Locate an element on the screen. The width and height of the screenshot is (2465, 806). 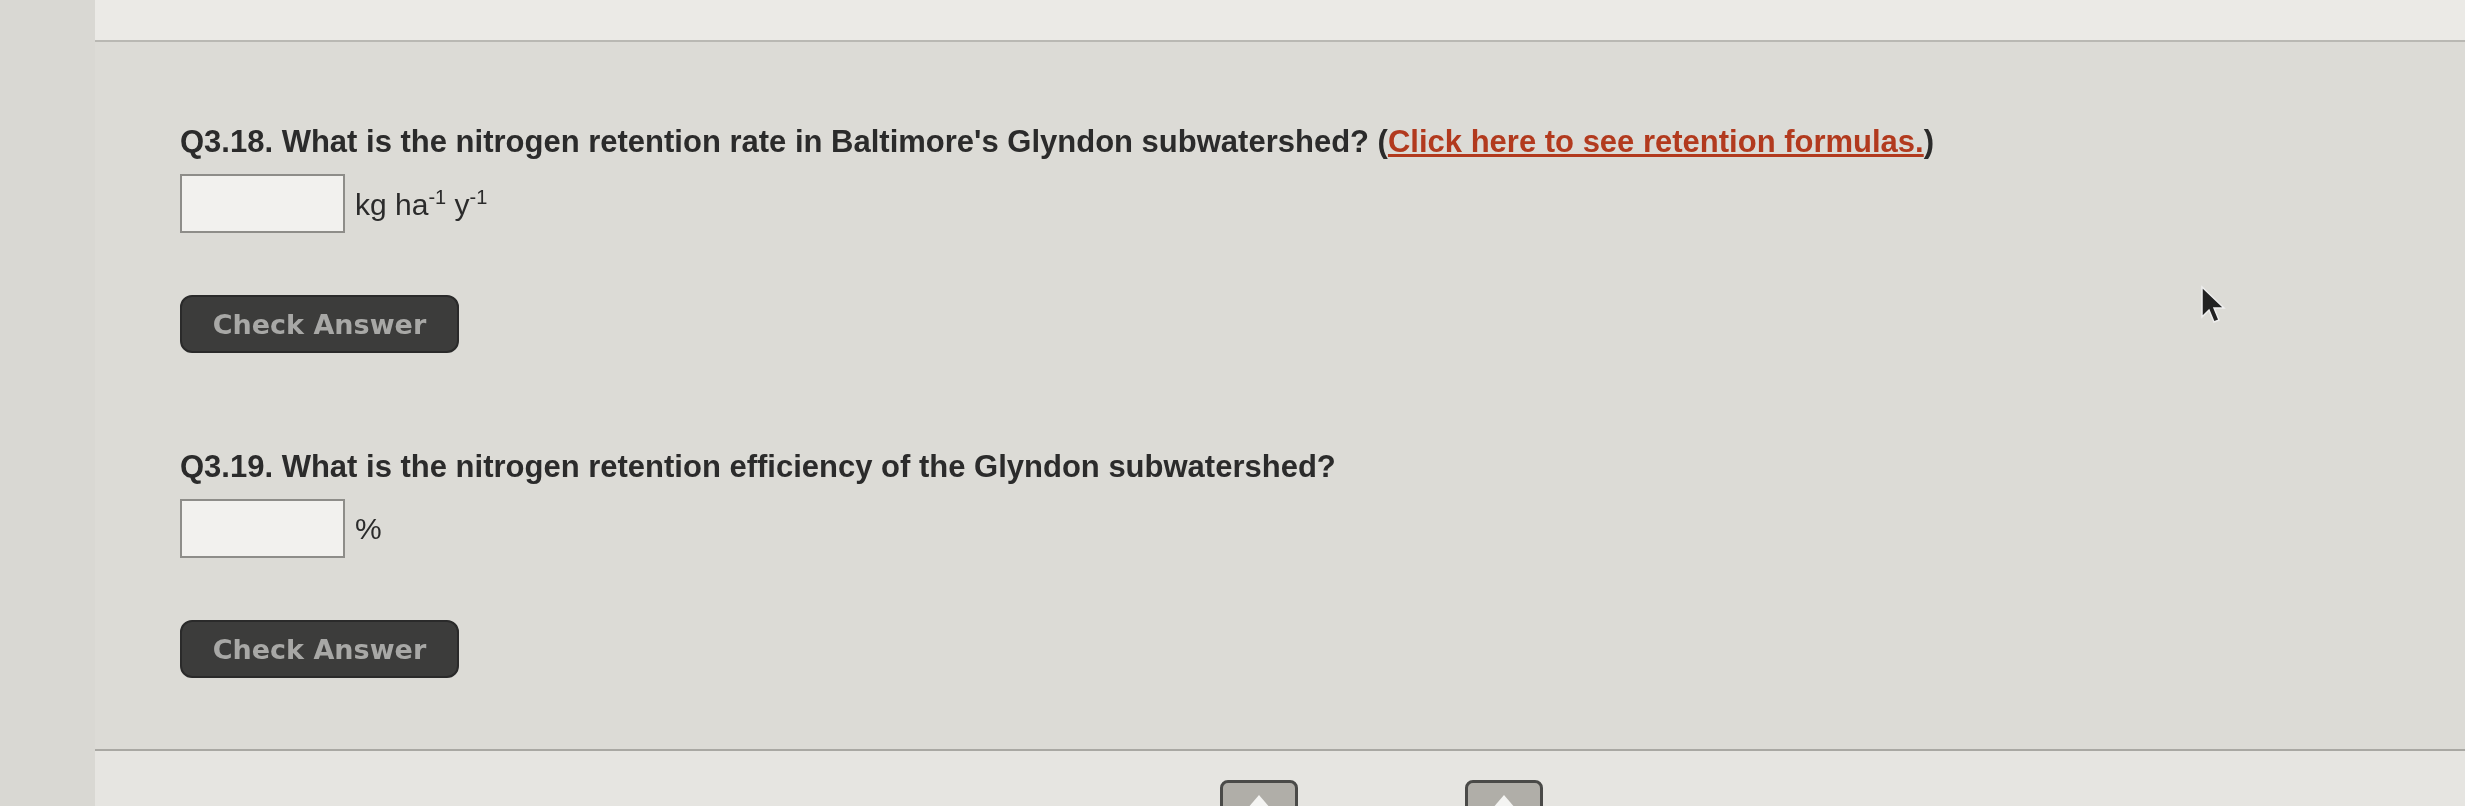
question-text: Q3.19. What is the nitrogen retention efficiency of the Glyndon subwatershed? is located at coordinates (758, 467).